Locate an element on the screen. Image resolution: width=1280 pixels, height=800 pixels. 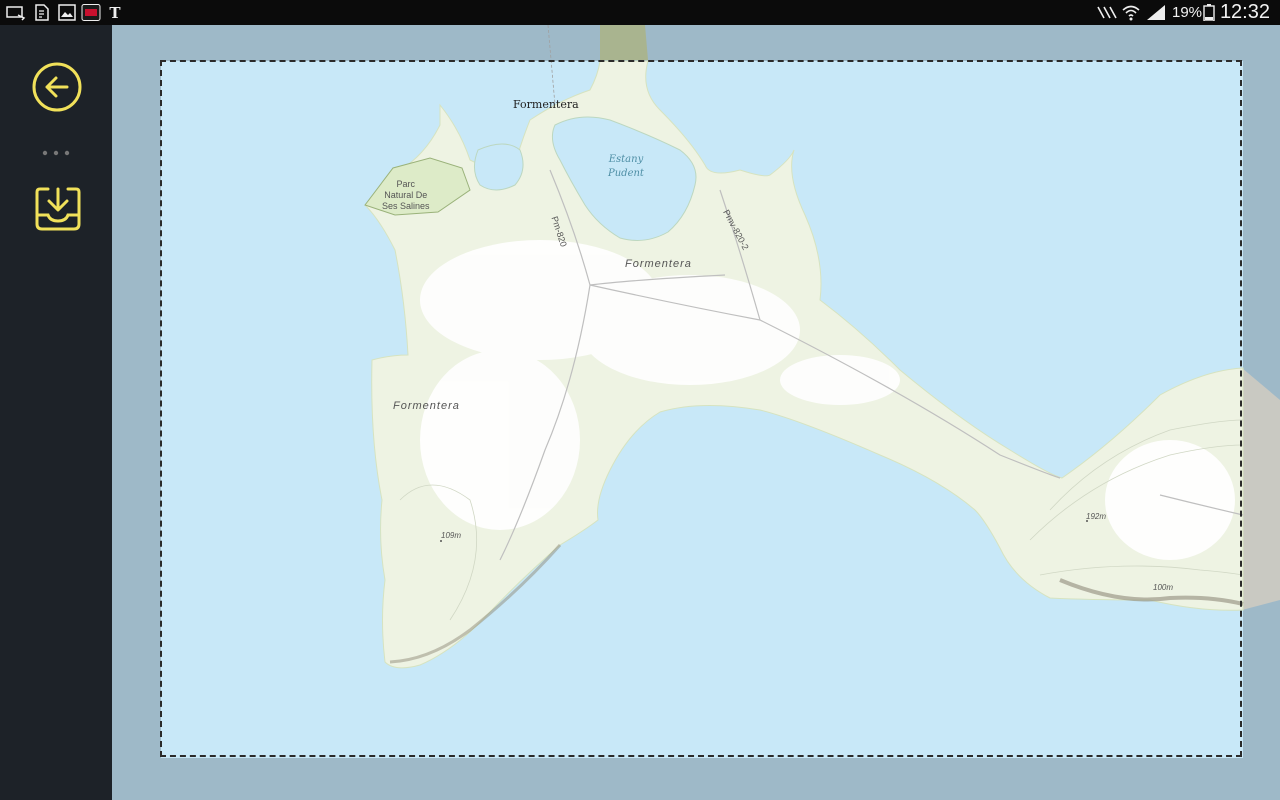
download-button is located at coordinates (58, 209).